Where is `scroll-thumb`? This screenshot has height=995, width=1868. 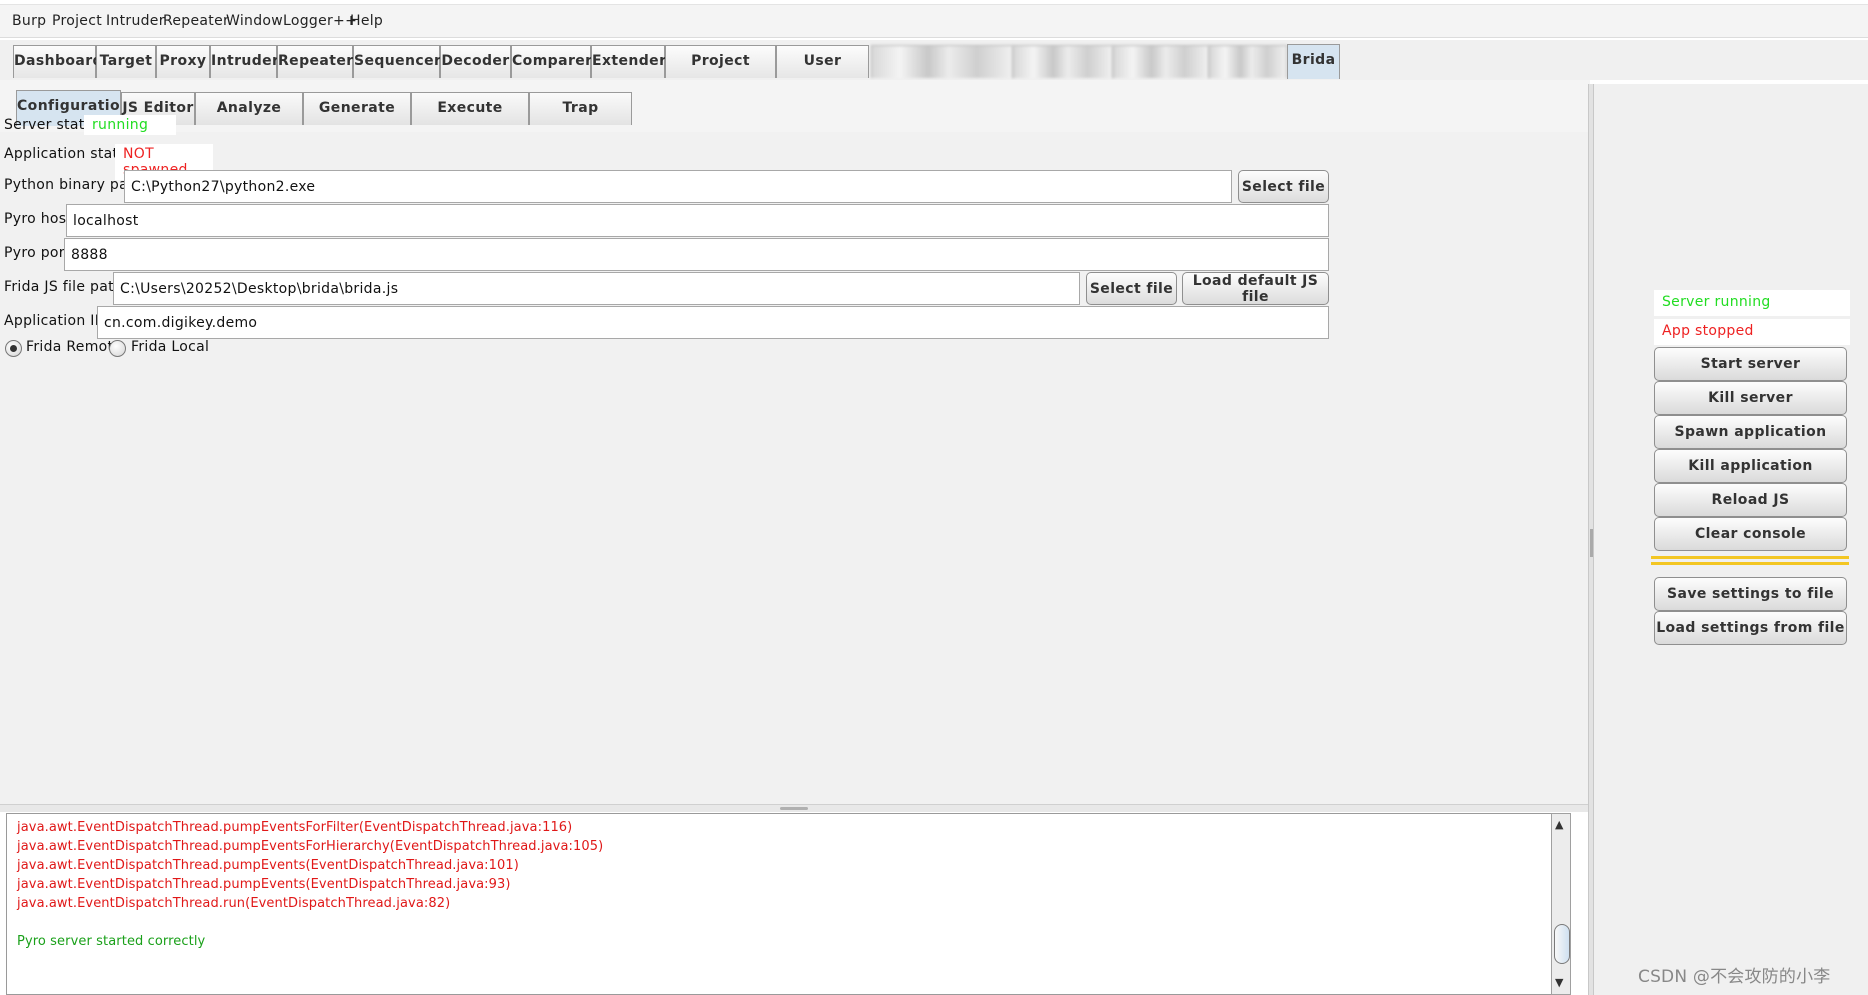 scroll-thumb is located at coordinates (1562, 944).